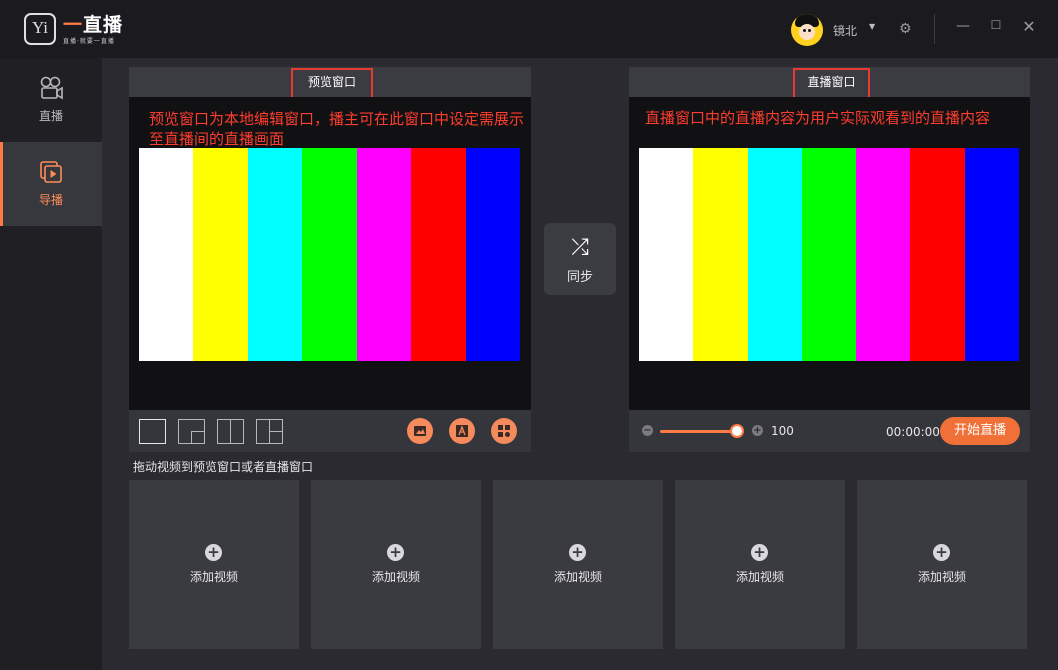  What do you see at coordinates (905, 29) in the screenshot?
I see `gear-icon: ⚙` at bounding box center [905, 29].